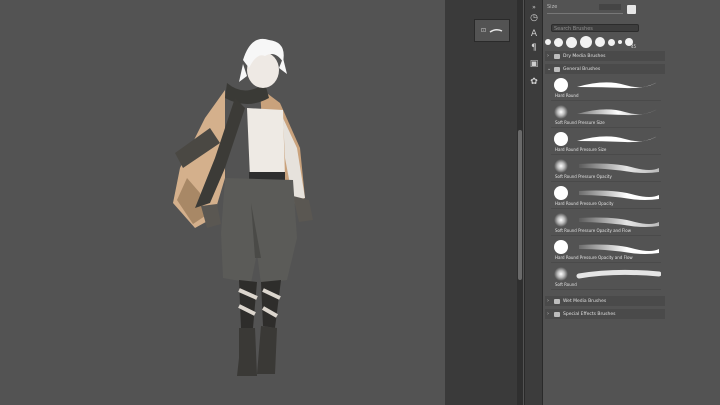 The image size is (720, 405). What do you see at coordinates (483, 30) in the screenshot?
I see `brush-preset-icon: ⊡` at bounding box center [483, 30].